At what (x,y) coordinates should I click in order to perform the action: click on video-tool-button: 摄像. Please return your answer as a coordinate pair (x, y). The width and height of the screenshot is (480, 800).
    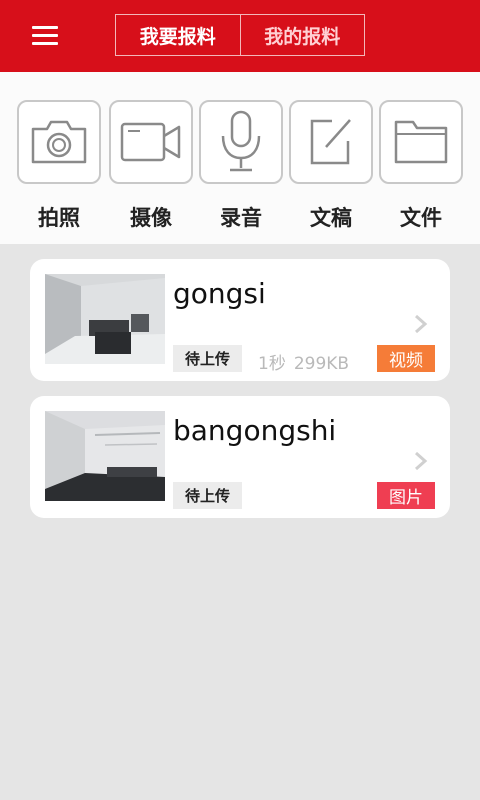
    Looking at the image, I should click on (151, 166).